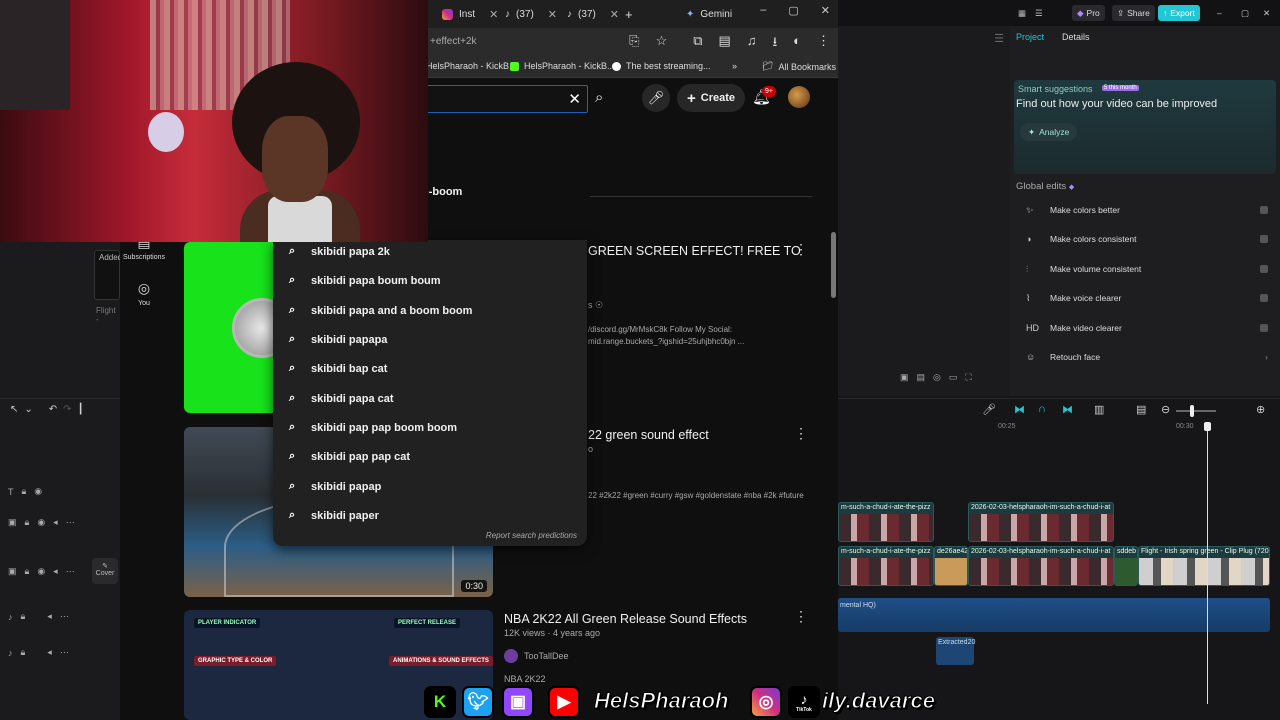  What do you see at coordinates (504, 99) in the screenshot?
I see `search-input: ✕` at bounding box center [504, 99].